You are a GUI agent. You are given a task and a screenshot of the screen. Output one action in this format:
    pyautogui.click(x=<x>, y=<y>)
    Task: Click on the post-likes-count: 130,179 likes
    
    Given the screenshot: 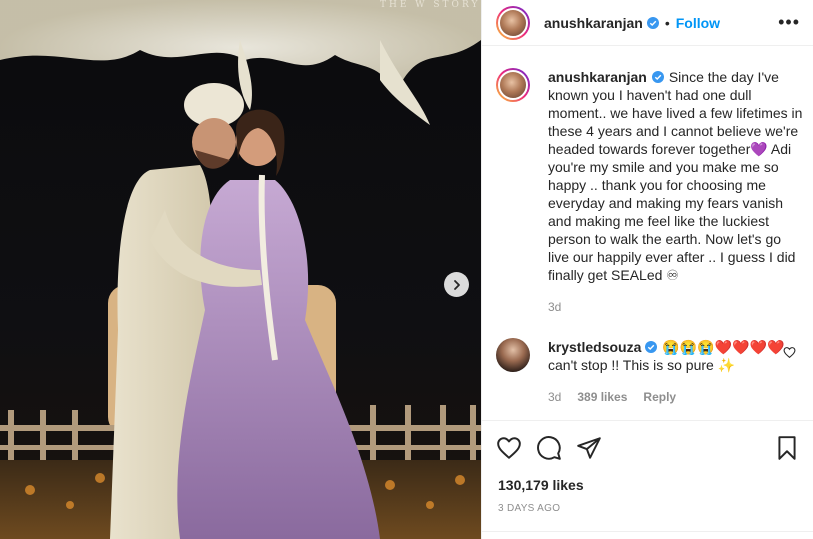 What is the action you would take?
    pyautogui.click(x=541, y=485)
    